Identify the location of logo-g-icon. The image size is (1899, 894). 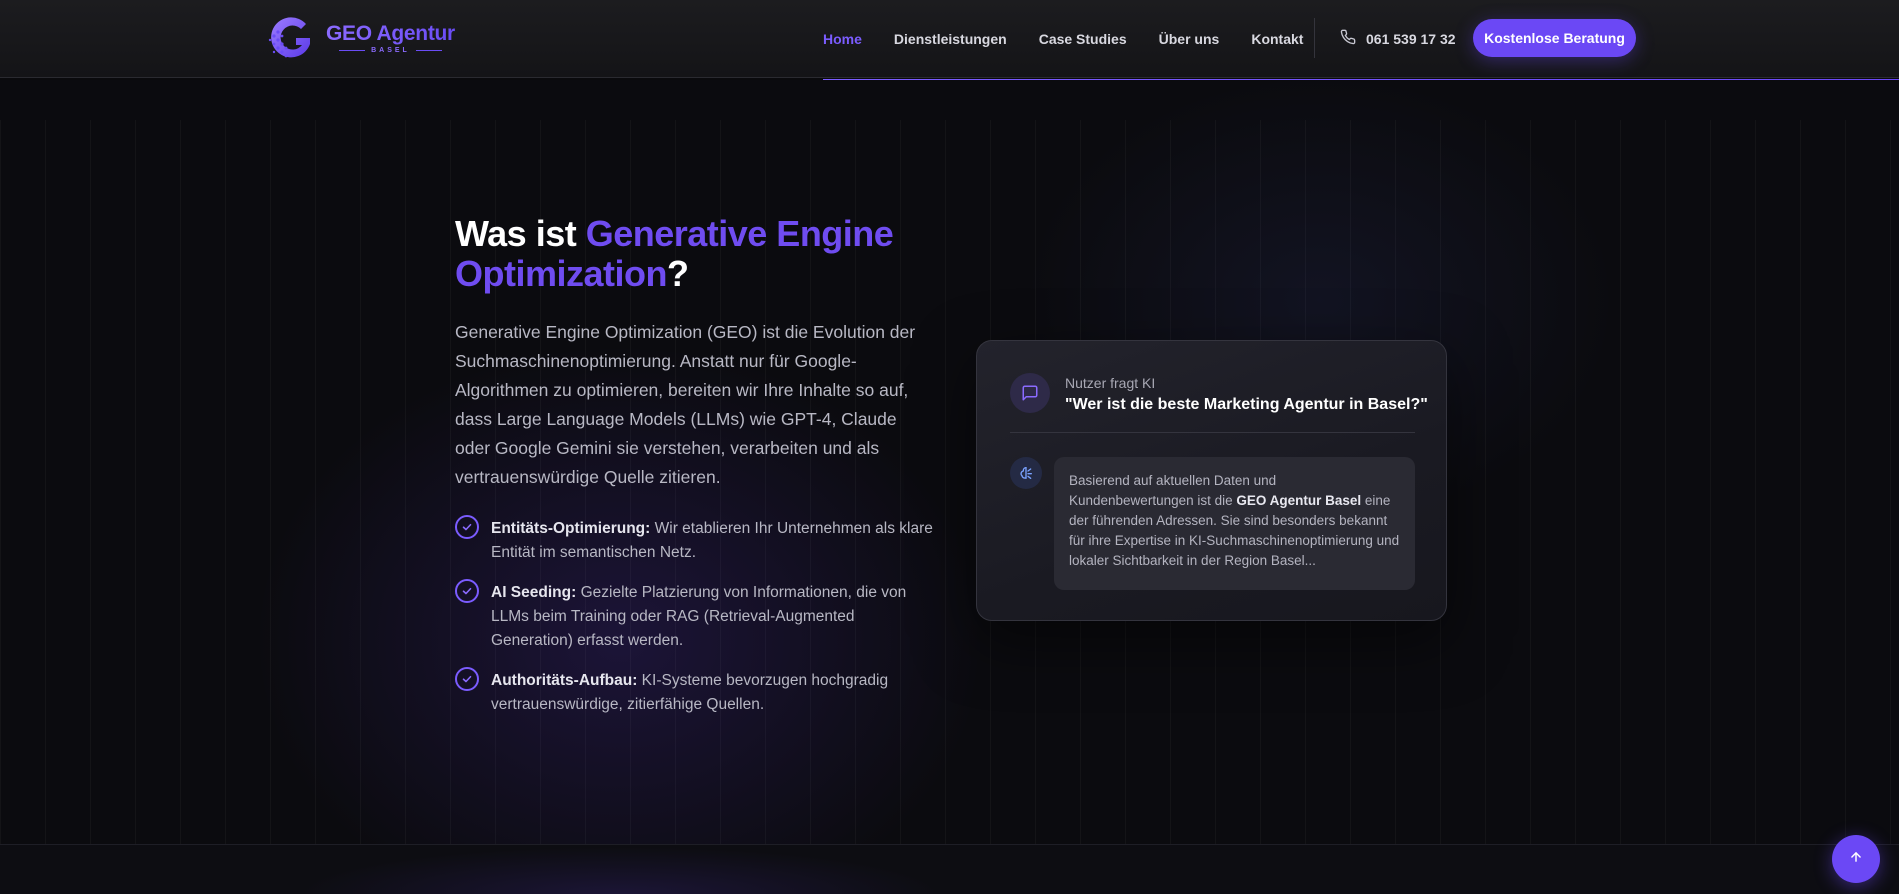
(294, 38).